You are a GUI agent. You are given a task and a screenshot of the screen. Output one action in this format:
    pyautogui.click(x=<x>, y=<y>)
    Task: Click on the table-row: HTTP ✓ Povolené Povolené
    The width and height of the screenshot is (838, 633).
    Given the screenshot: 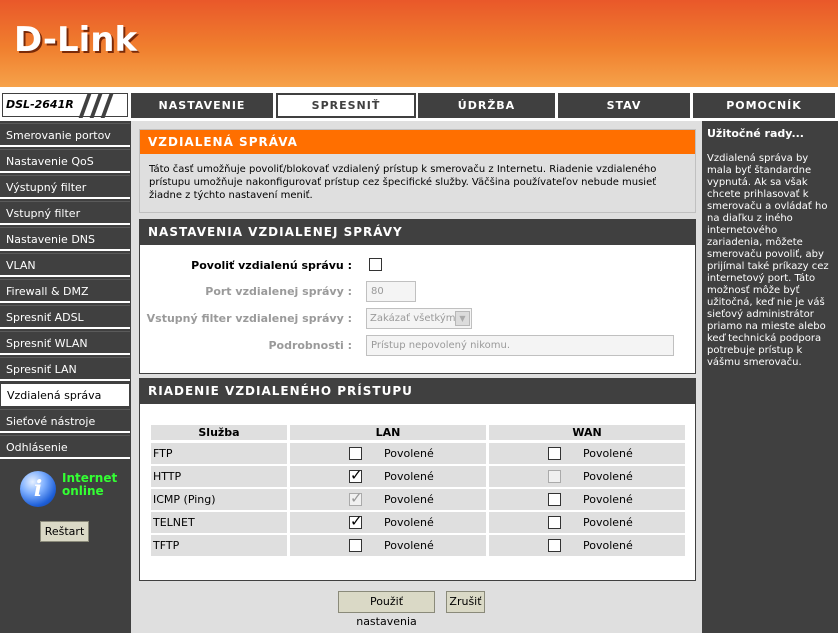 What is the action you would take?
    pyautogui.click(x=418, y=476)
    